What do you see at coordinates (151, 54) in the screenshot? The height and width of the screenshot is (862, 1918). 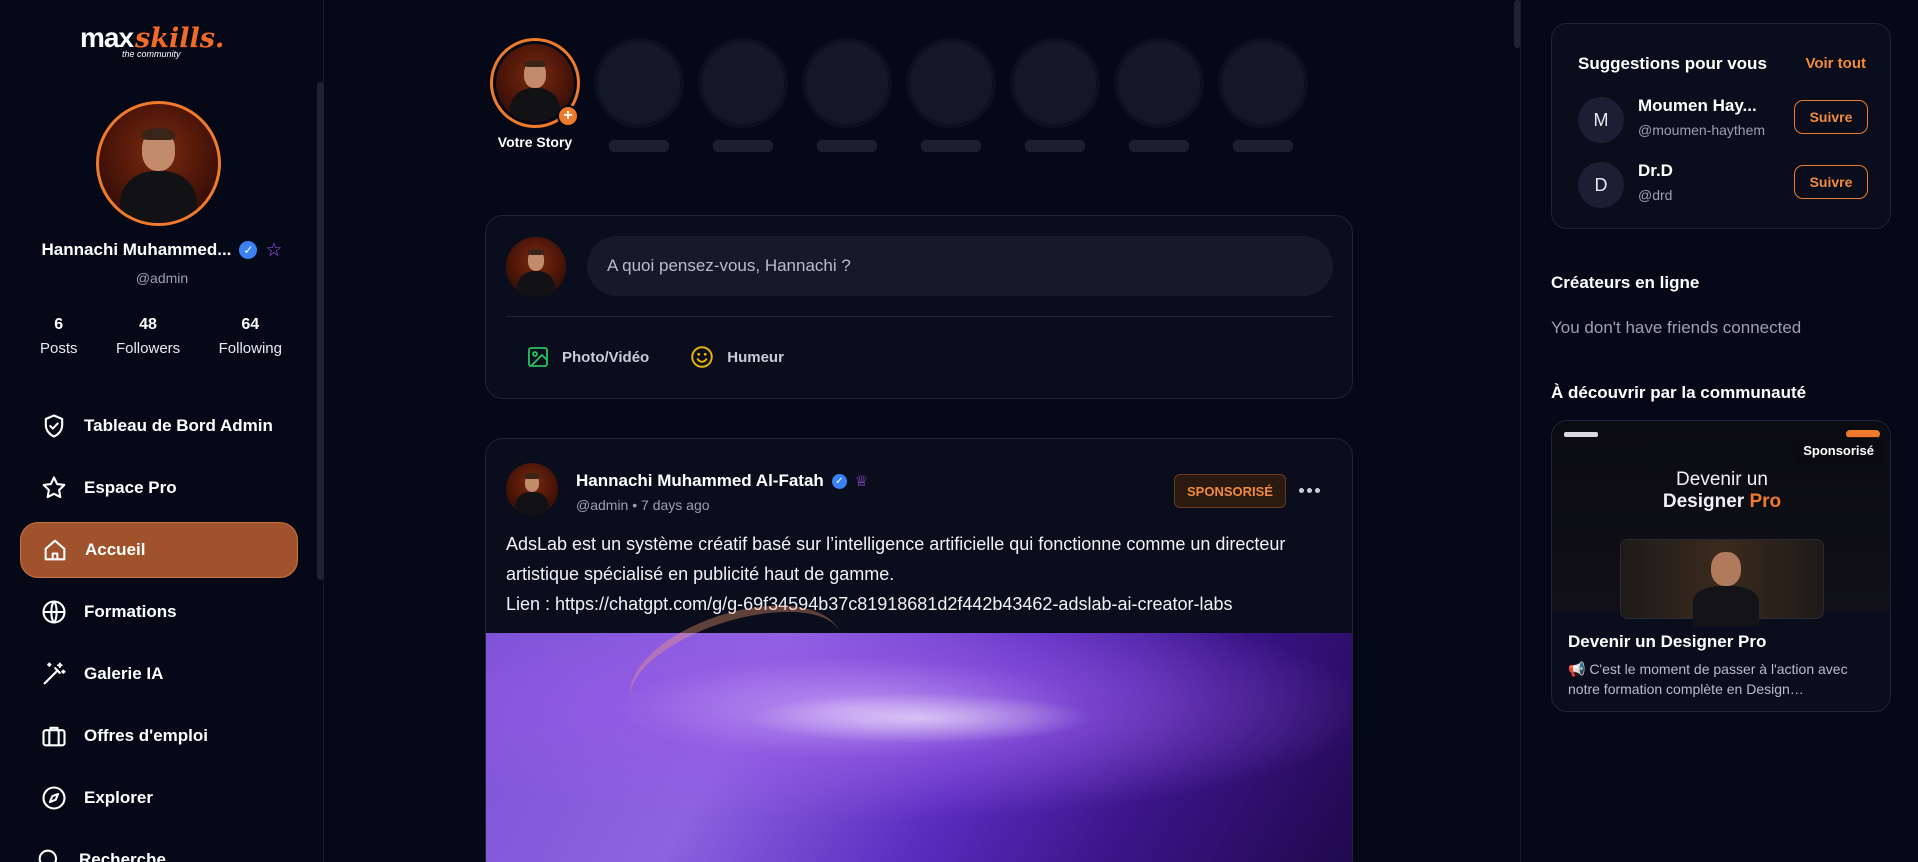 I see `logo-tagline: the community` at bounding box center [151, 54].